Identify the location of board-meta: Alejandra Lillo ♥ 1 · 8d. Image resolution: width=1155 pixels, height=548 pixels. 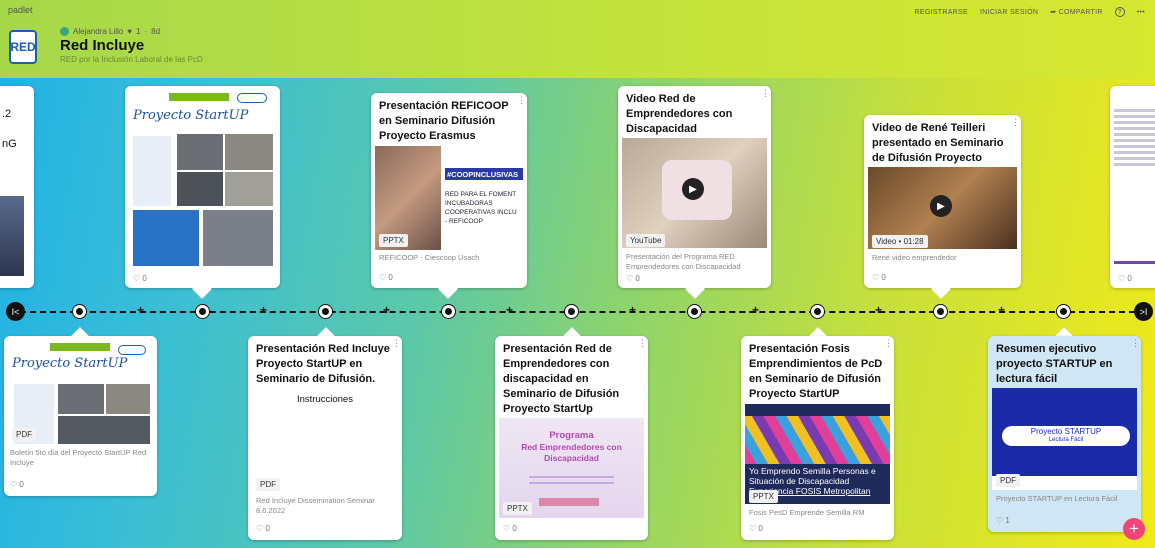
(110, 31).